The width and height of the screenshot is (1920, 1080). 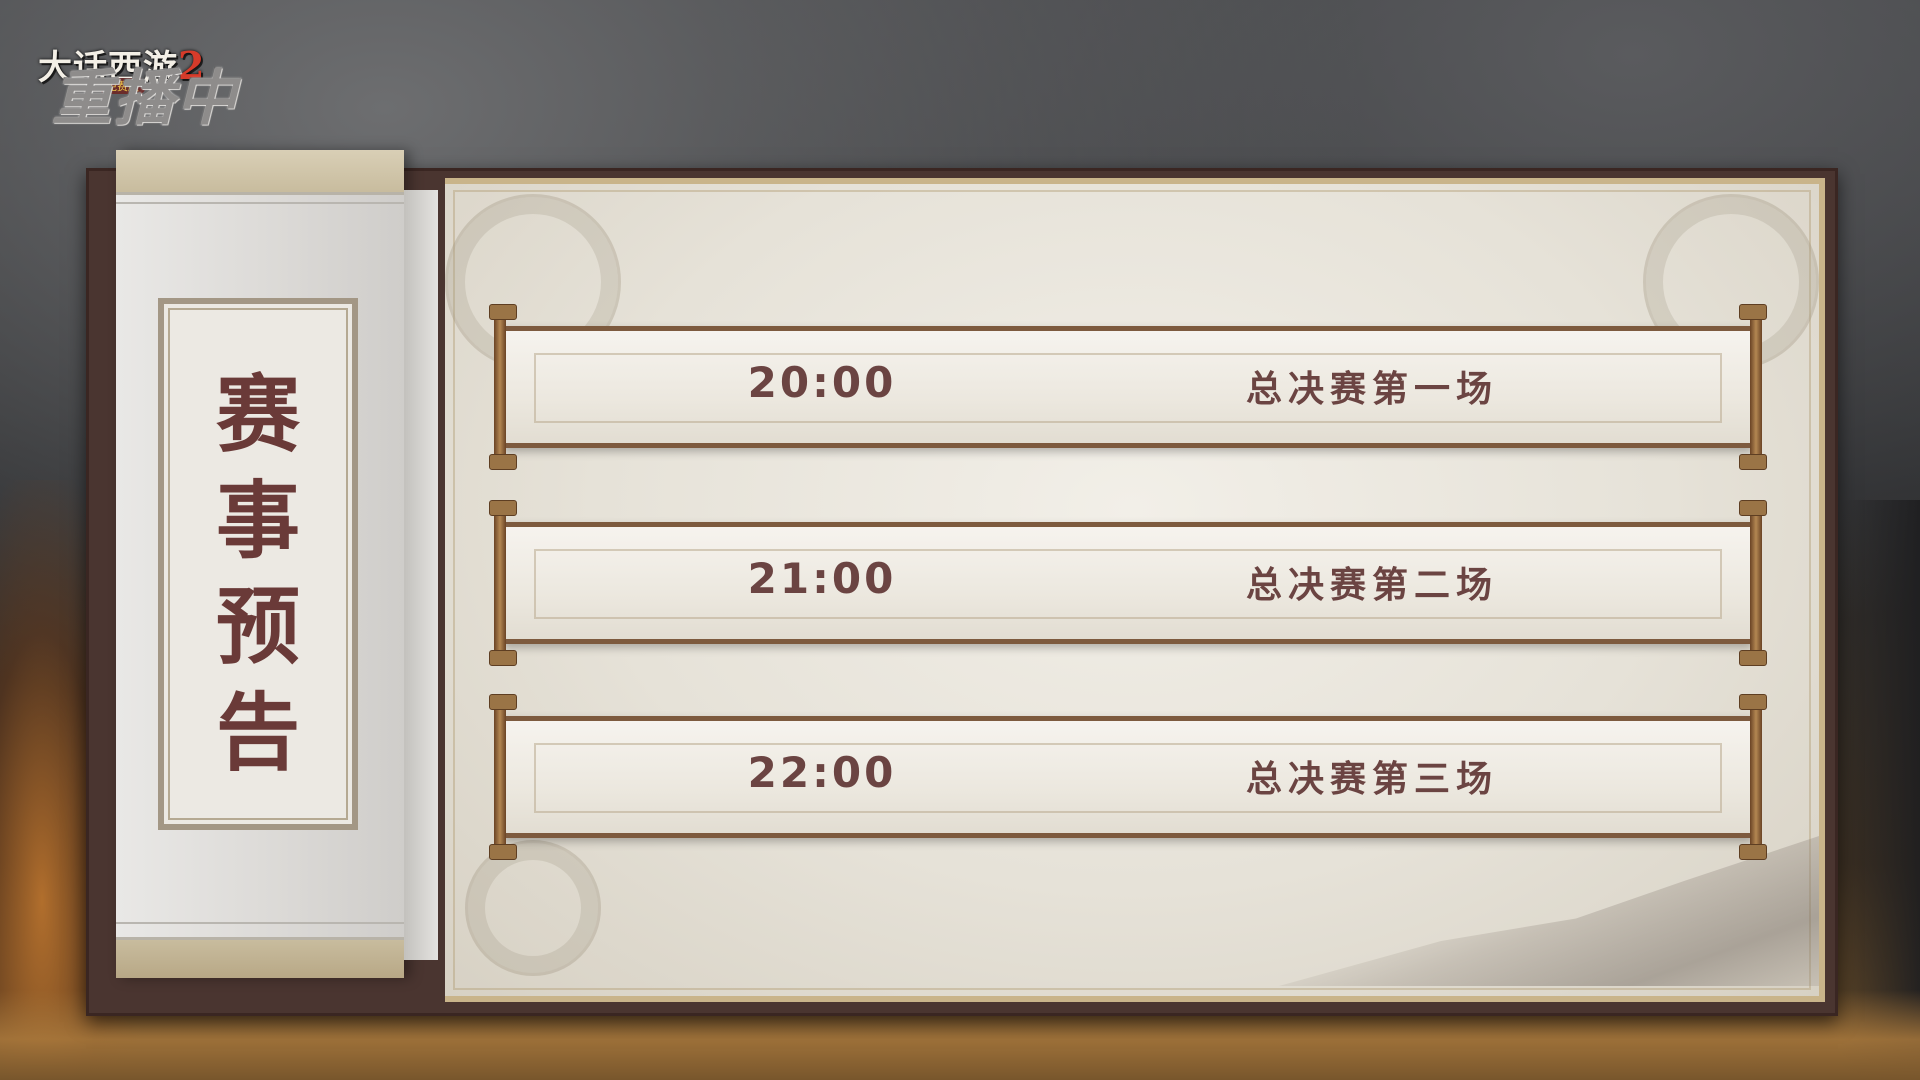 I want to click on schedule-row: 22:00 总决赛第三场, so click(x=1128, y=777).